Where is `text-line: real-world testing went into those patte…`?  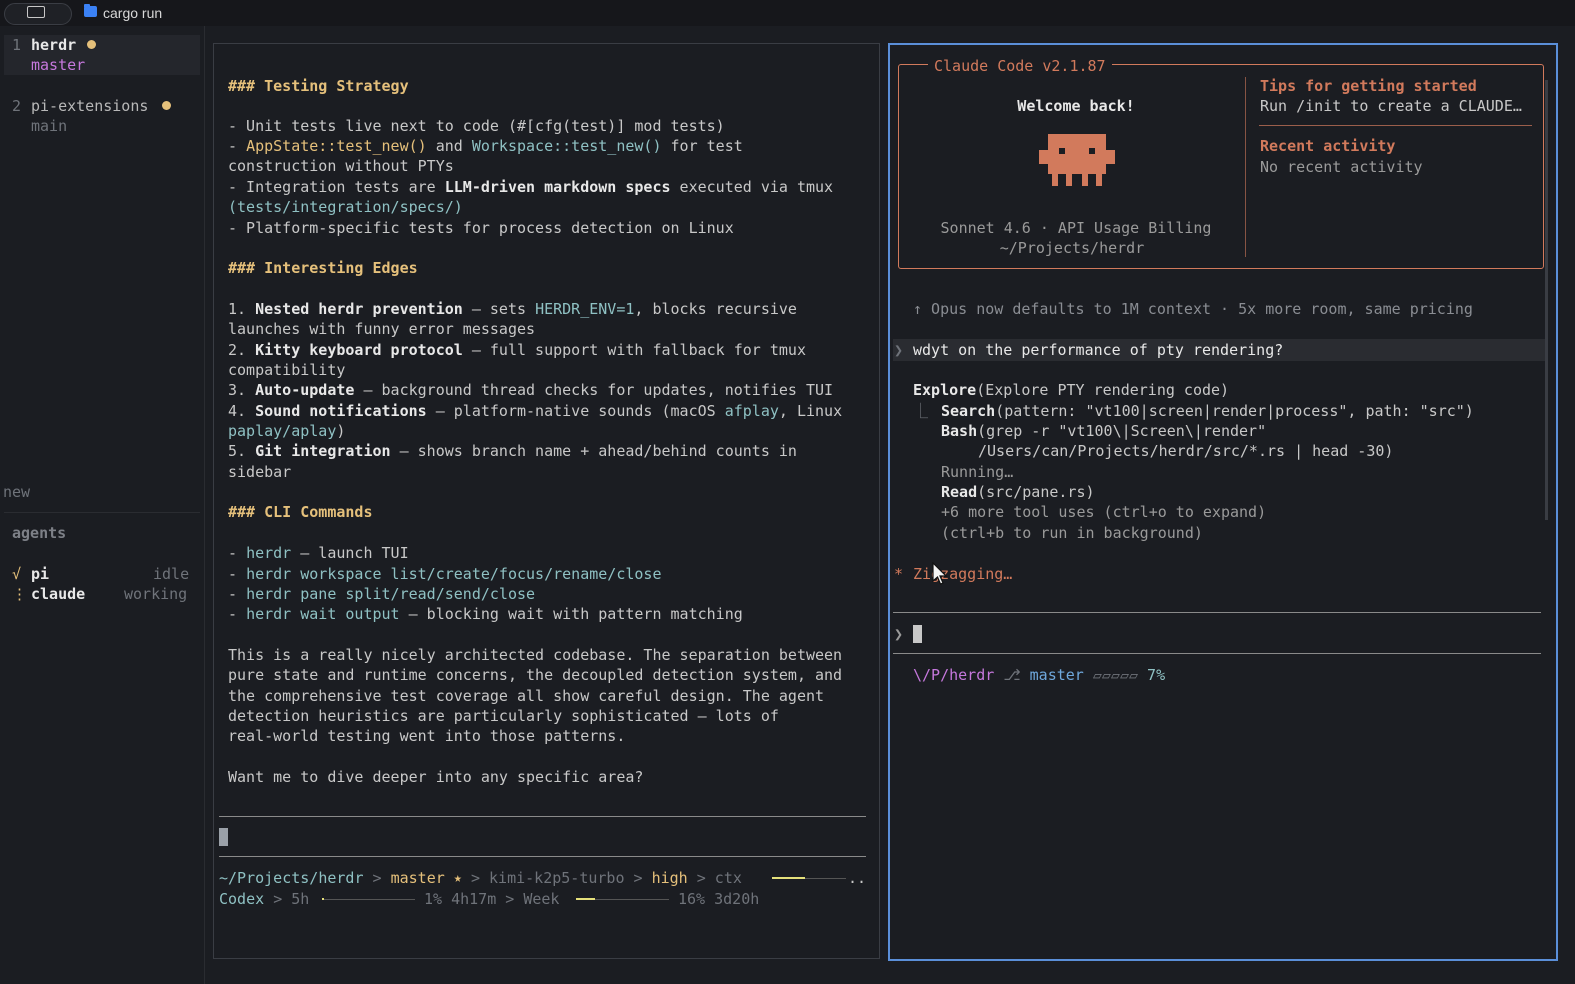 text-line: real-world testing went into those patte… is located at coordinates (427, 736).